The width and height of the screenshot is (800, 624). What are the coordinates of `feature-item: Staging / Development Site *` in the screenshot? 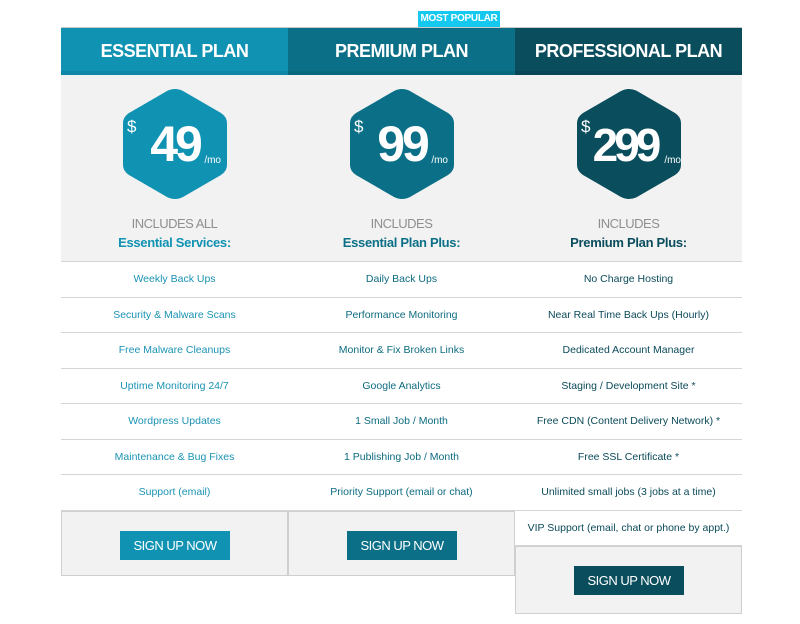 It's located at (628, 386).